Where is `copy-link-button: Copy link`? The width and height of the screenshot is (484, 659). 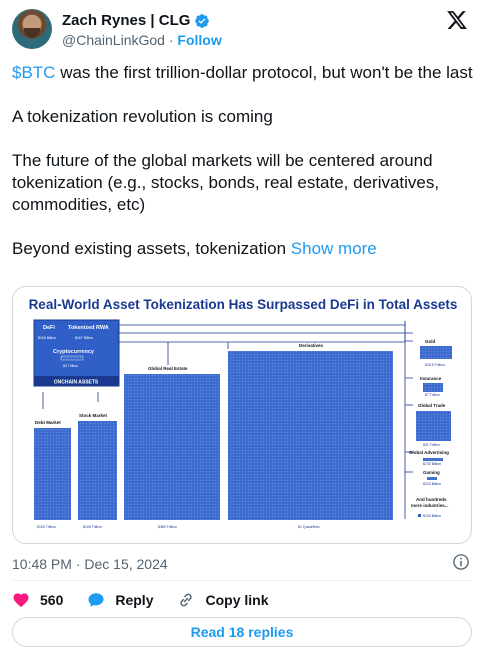 copy-link-button: Copy link is located at coordinates (223, 600).